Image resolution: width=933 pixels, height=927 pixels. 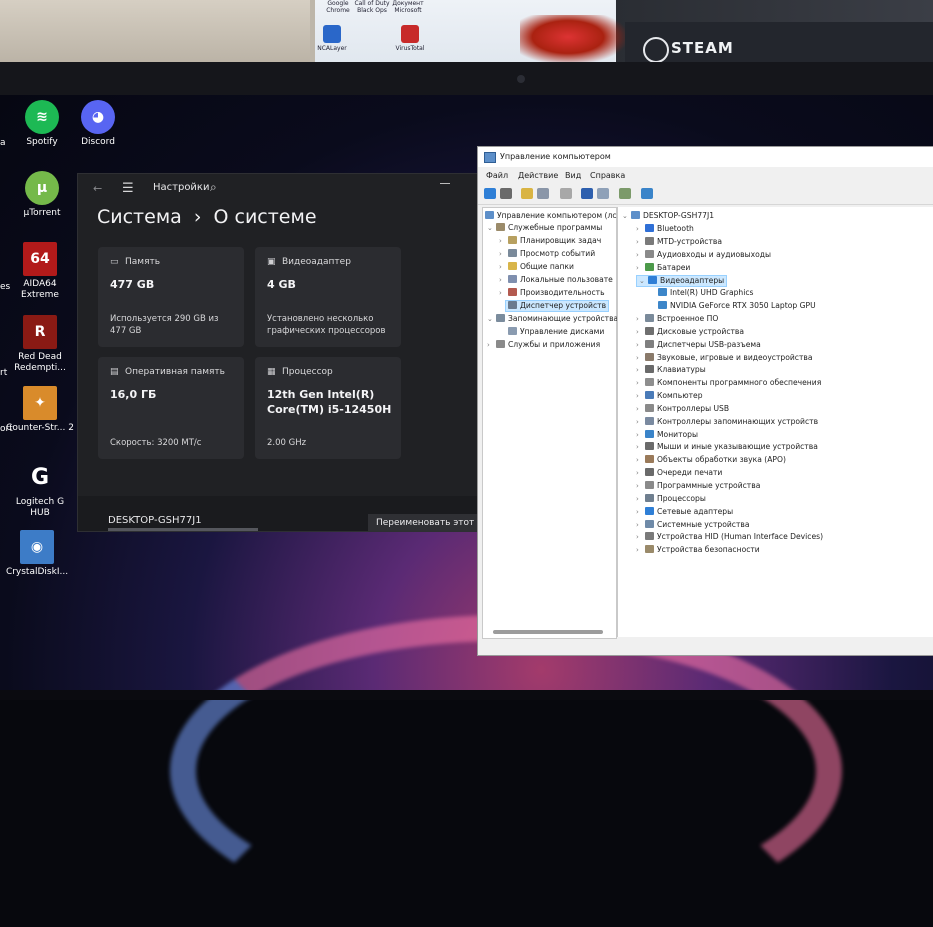 What do you see at coordinates (445, 183) in the screenshot?
I see `minimize-button` at bounding box center [445, 183].